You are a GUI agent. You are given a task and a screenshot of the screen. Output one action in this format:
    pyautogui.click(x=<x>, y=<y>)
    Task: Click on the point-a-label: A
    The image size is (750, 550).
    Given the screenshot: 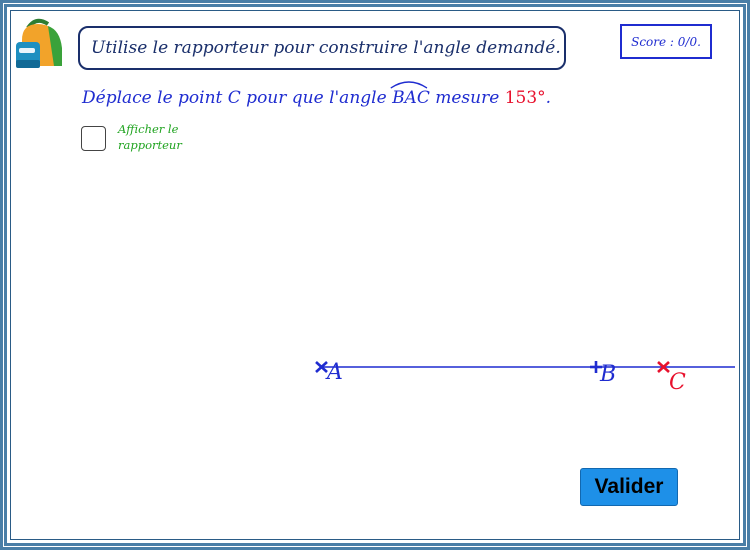 What is the action you would take?
    pyautogui.click(x=335, y=372)
    